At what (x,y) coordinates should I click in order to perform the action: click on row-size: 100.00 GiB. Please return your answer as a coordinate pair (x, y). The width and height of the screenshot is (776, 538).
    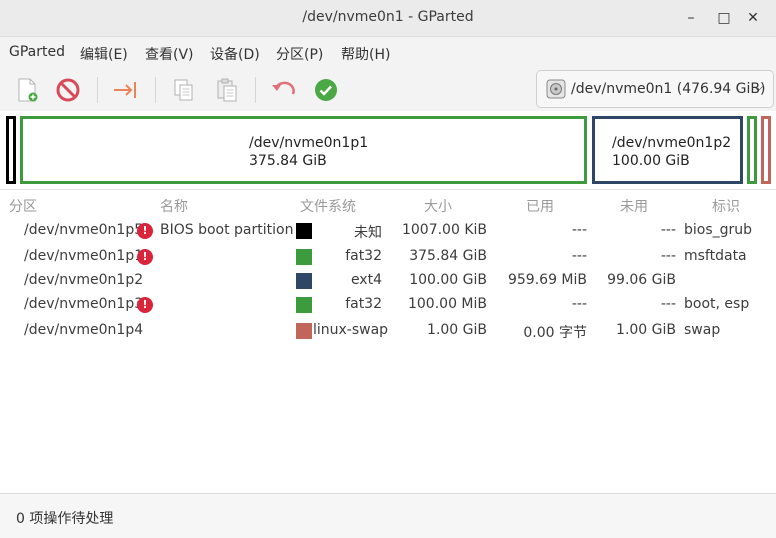
    Looking at the image, I should click on (448, 280).